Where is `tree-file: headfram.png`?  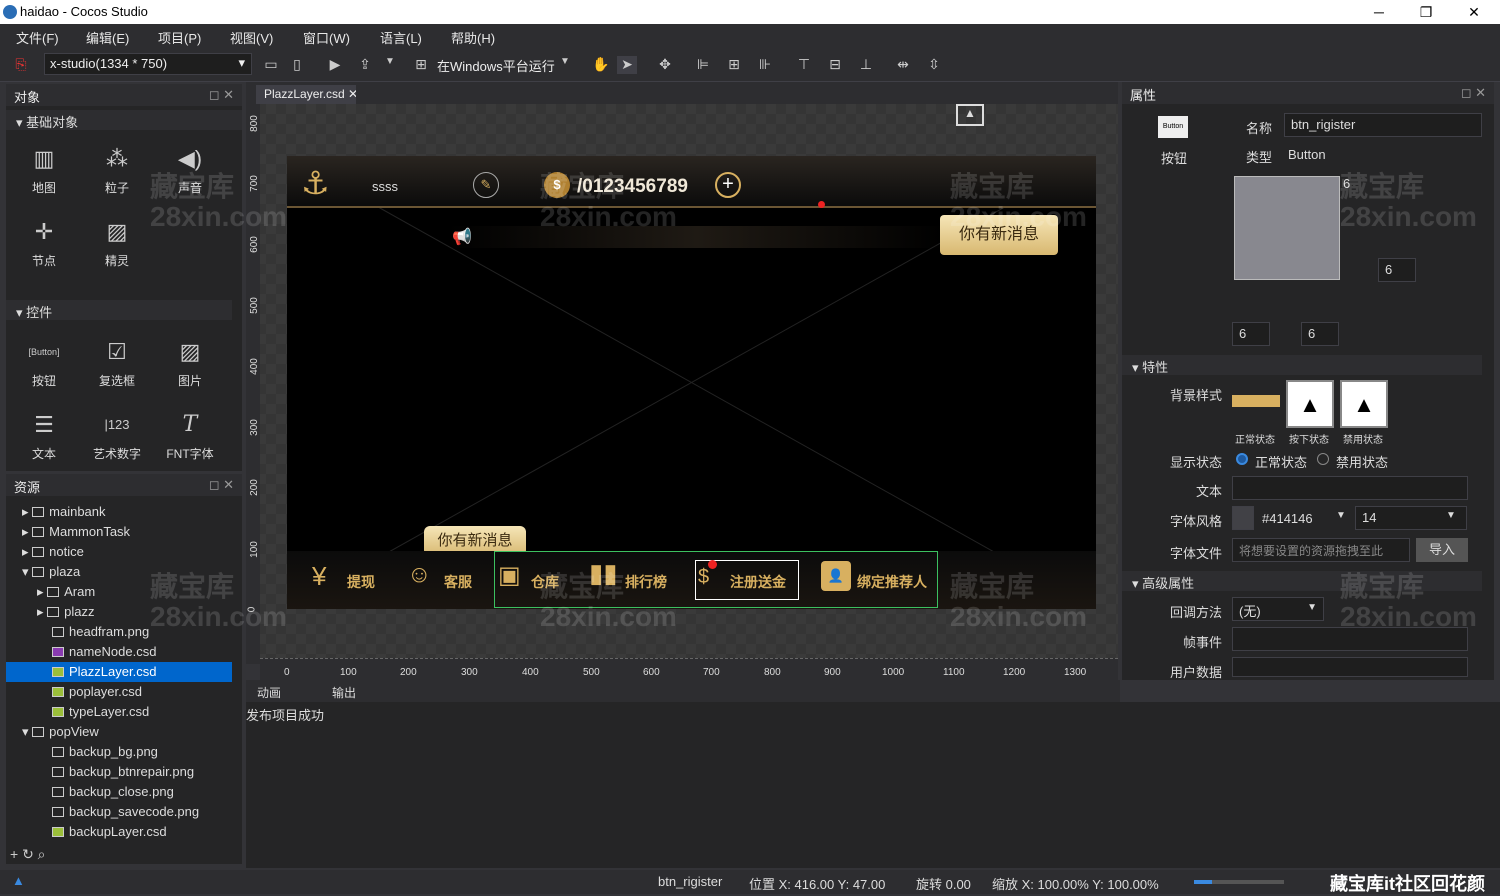
tree-file: headfram.png is located at coordinates (119, 632).